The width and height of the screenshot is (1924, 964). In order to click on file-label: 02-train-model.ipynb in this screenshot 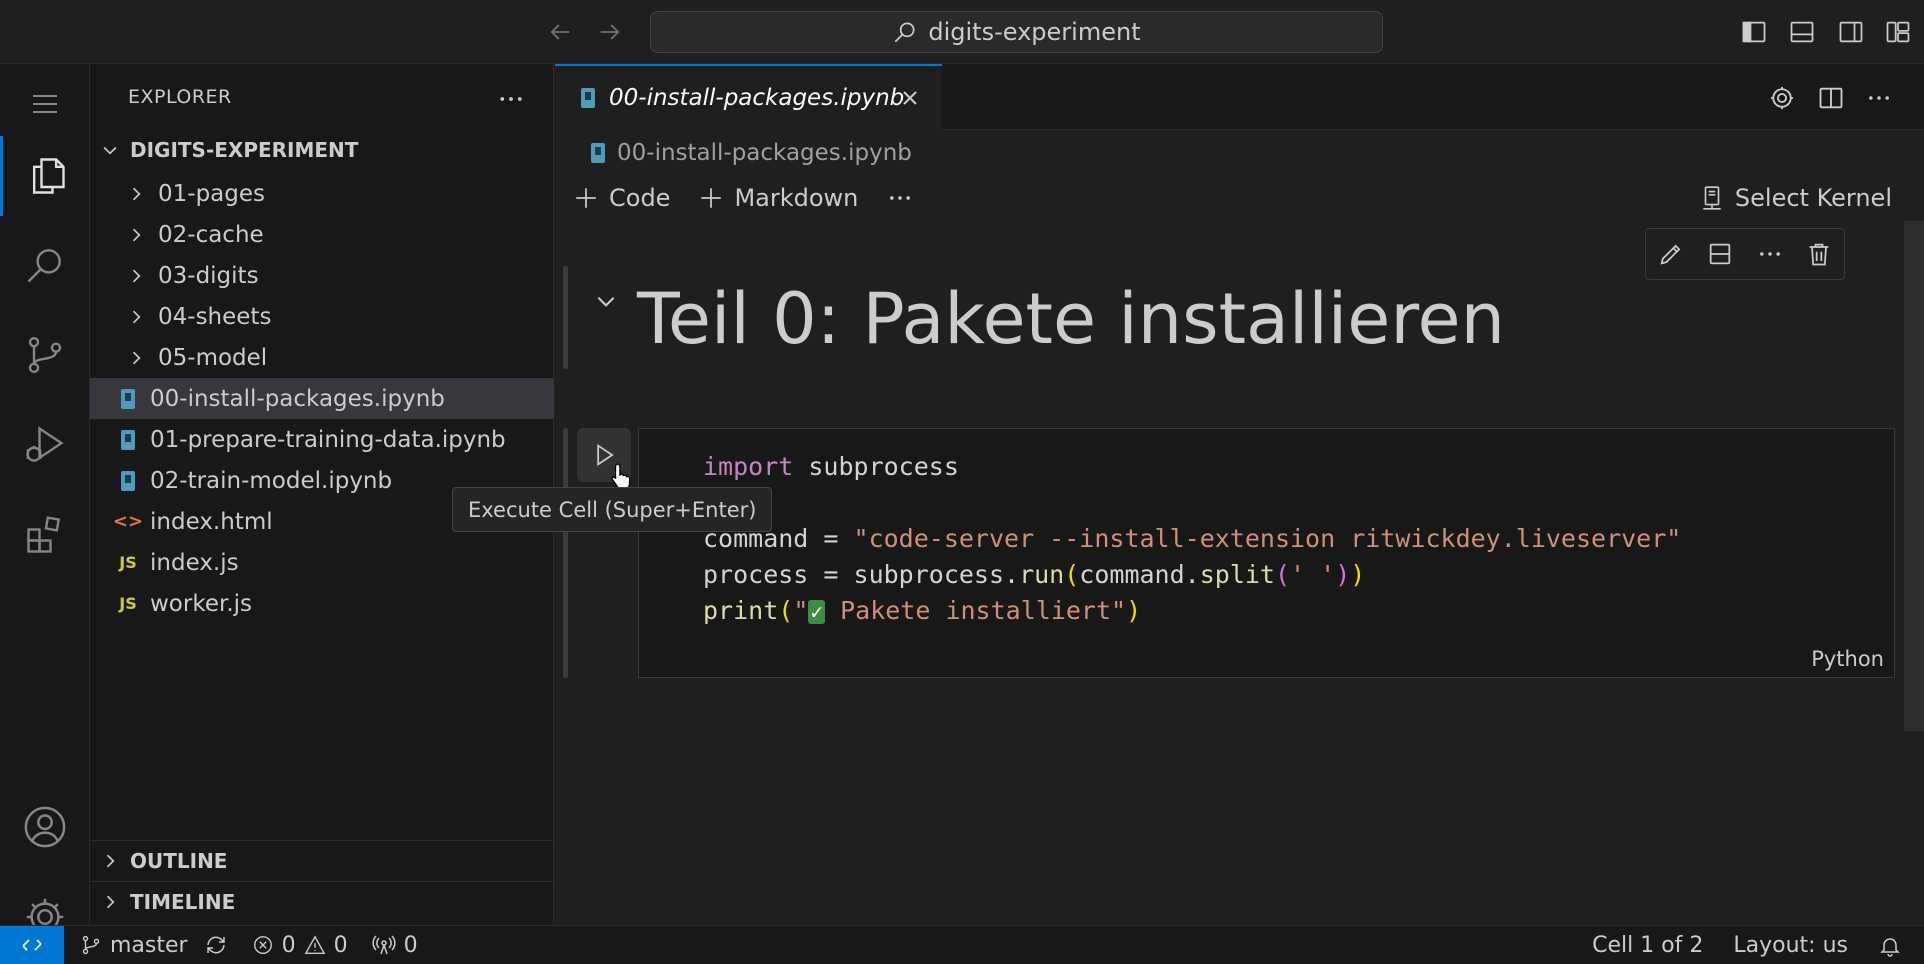, I will do `click(271, 480)`.